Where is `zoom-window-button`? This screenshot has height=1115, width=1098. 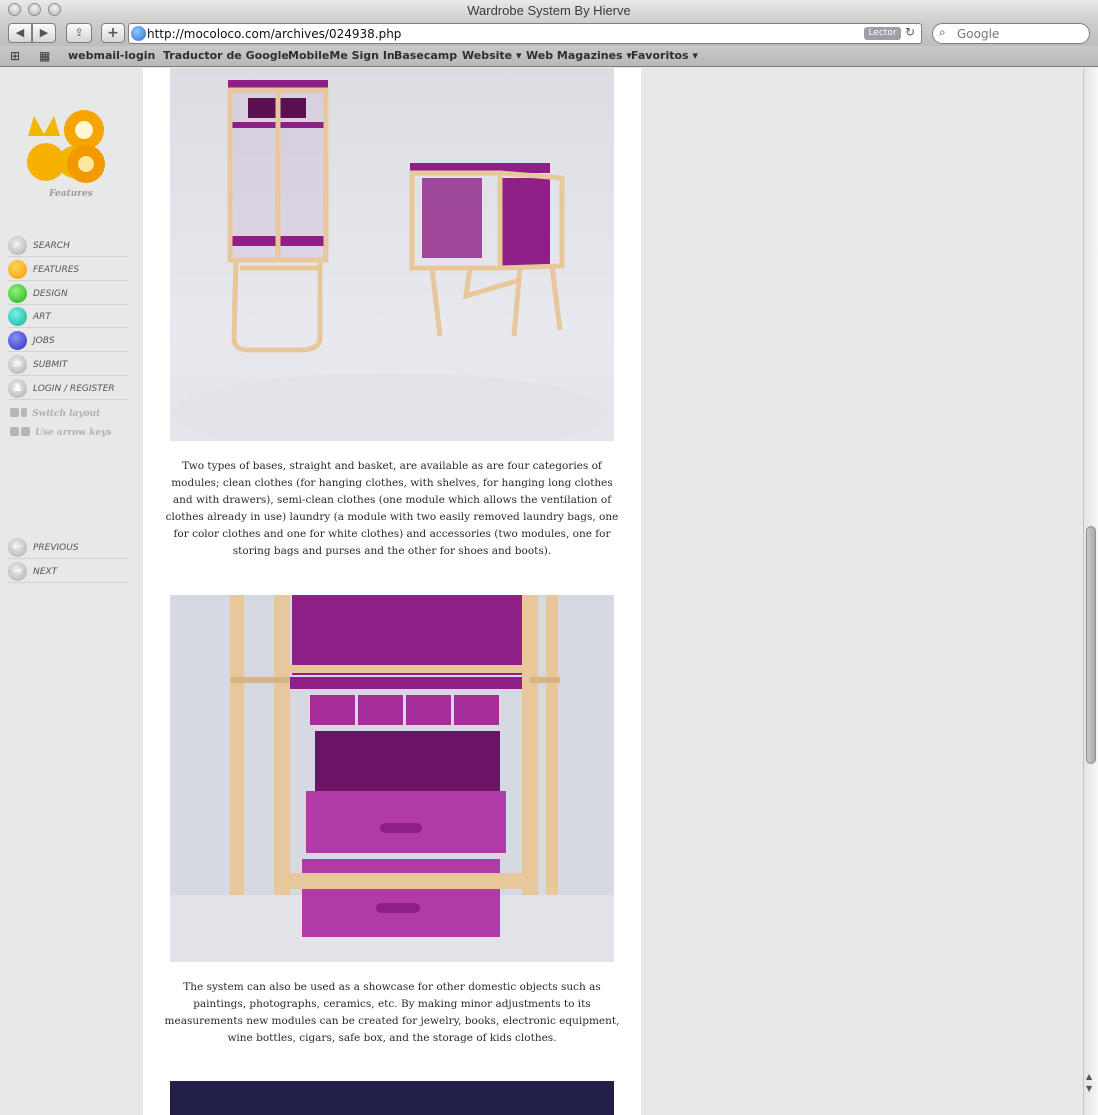
zoom-window-button is located at coordinates (54, 9).